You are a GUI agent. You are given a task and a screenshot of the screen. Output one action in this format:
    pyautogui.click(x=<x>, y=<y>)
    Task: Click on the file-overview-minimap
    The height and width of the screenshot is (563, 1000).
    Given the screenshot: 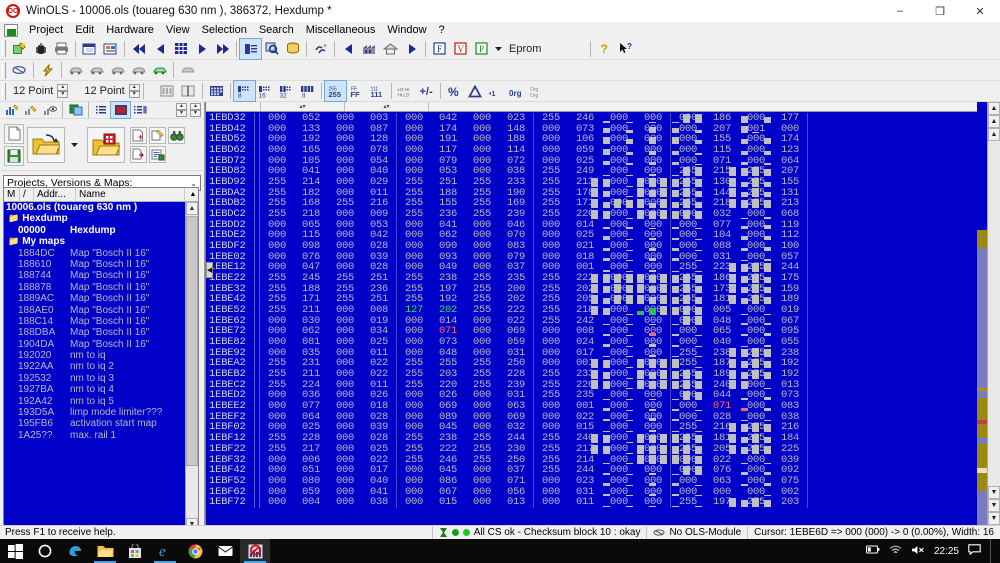 What is the action you would take?
    pyautogui.click(x=982, y=313)
    